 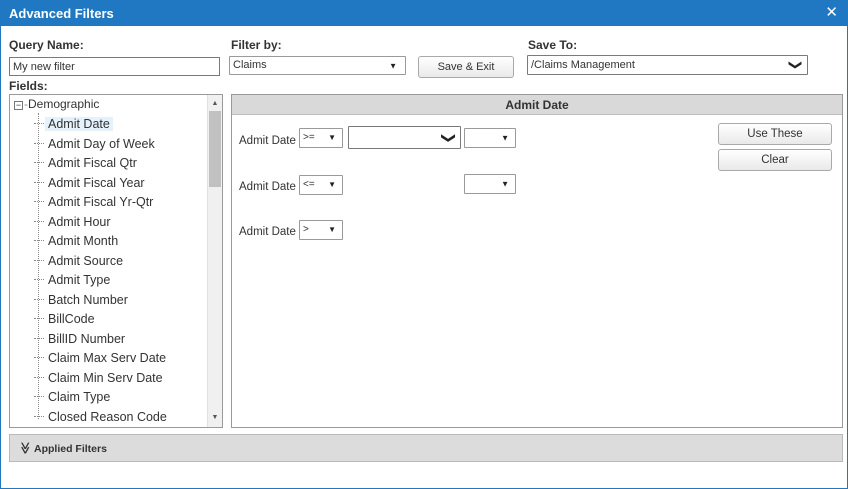 I want to click on fields-label: Fields:, so click(x=28, y=86).